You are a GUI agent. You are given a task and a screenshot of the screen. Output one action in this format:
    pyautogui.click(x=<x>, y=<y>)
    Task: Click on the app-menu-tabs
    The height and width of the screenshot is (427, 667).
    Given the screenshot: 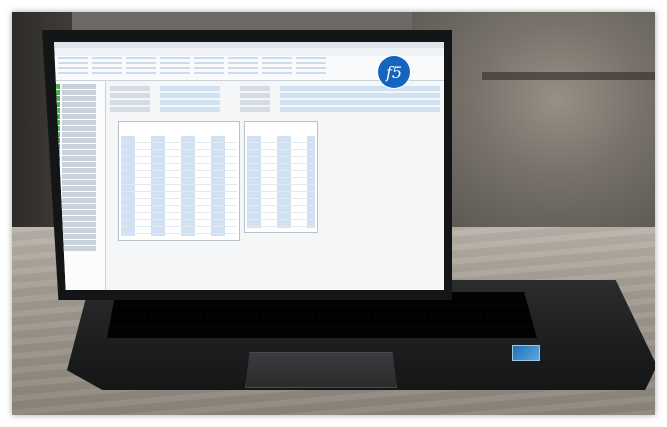 What is the action you would take?
    pyautogui.click(x=249, y=52)
    